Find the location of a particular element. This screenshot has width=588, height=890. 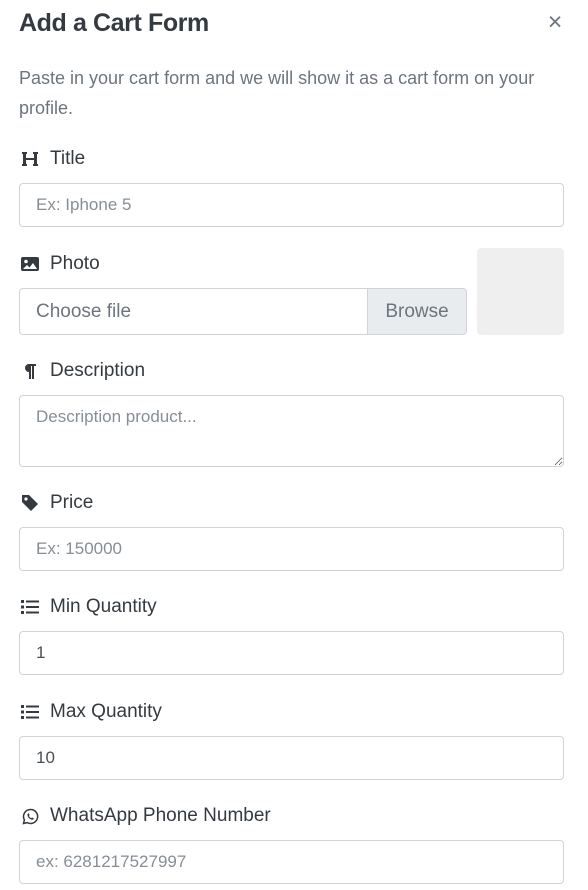

modal-title: Add a Cart Form is located at coordinates (114, 23).